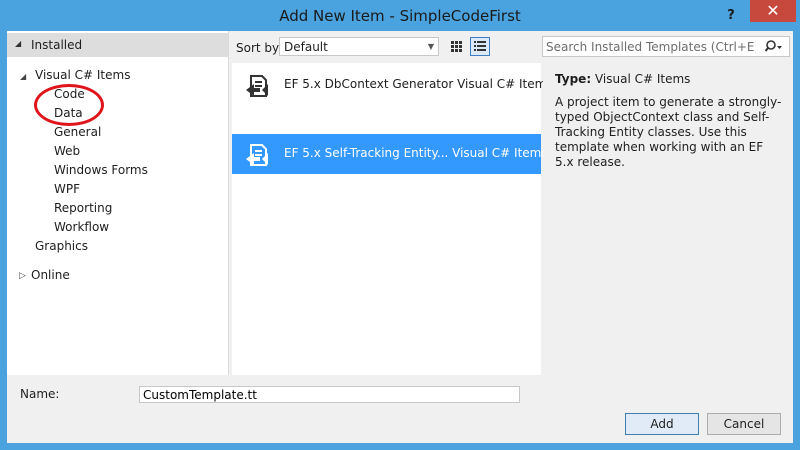 The width and height of the screenshot is (800, 450). Describe the element at coordinates (511, 46) in the screenshot. I see `toolbar: Sort by: Default ▼` at that location.